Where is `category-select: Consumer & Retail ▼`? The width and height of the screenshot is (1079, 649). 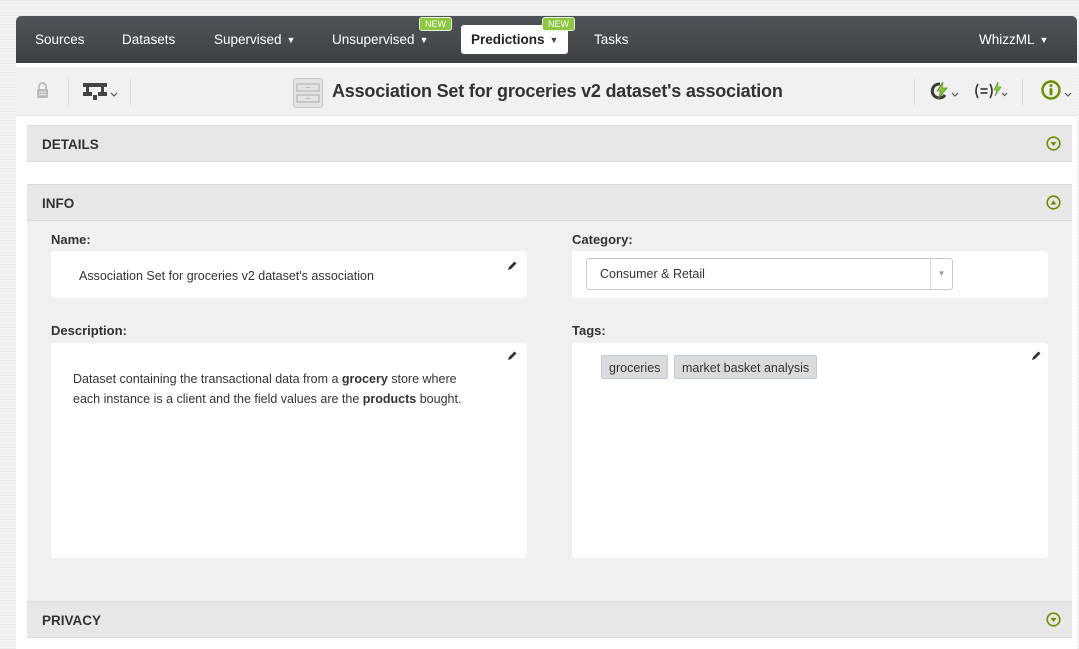
category-select: Consumer & Retail ▼ is located at coordinates (769, 274).